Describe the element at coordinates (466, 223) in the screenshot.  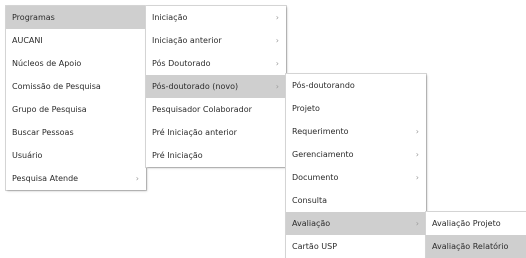
I see `menu-item-label: Avaliação Projeto` at that location.